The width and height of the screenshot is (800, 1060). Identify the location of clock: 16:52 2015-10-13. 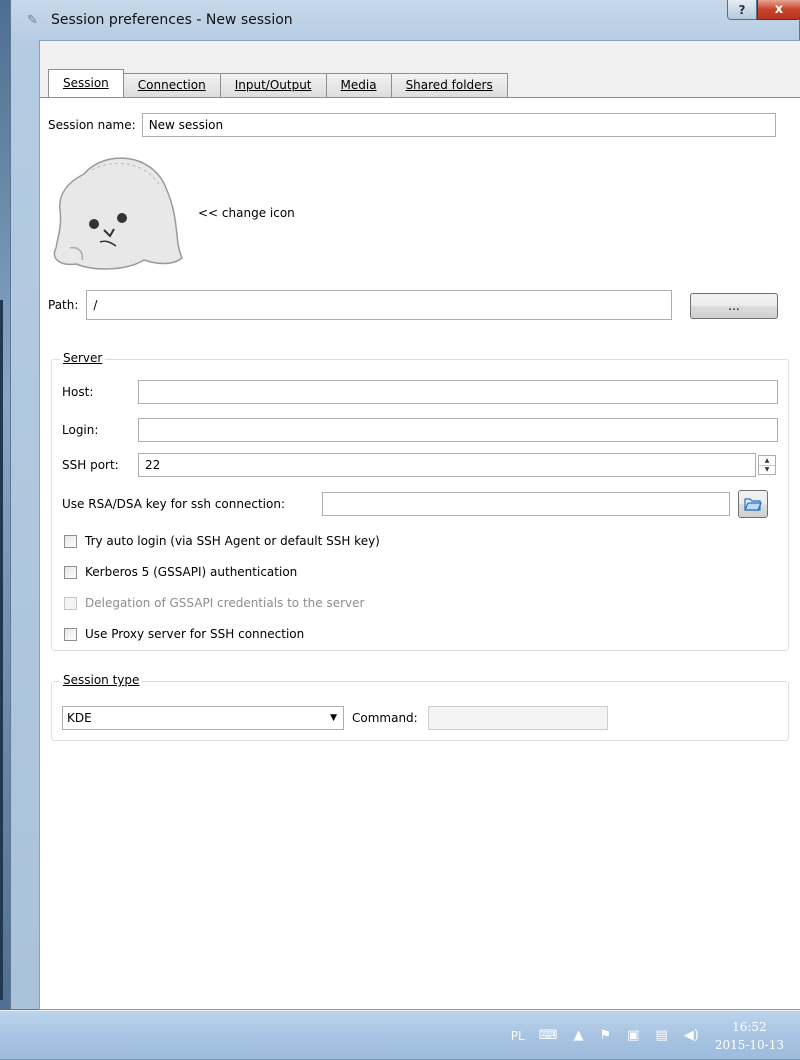
(749, 1036).